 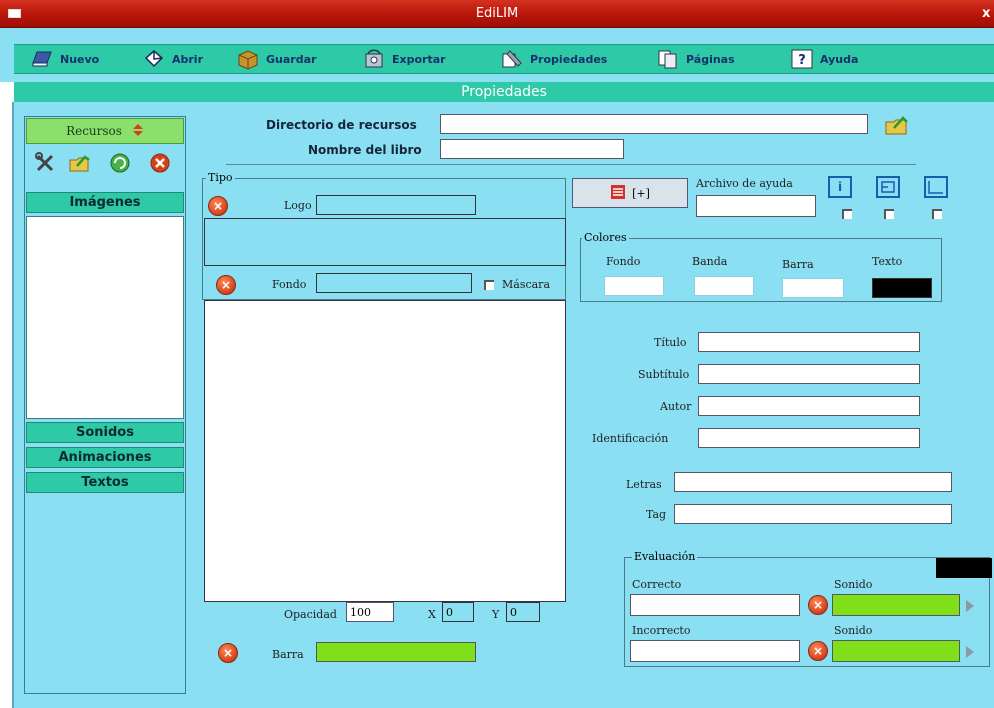 I want to click on left-divider, so click(x=13, y=405).